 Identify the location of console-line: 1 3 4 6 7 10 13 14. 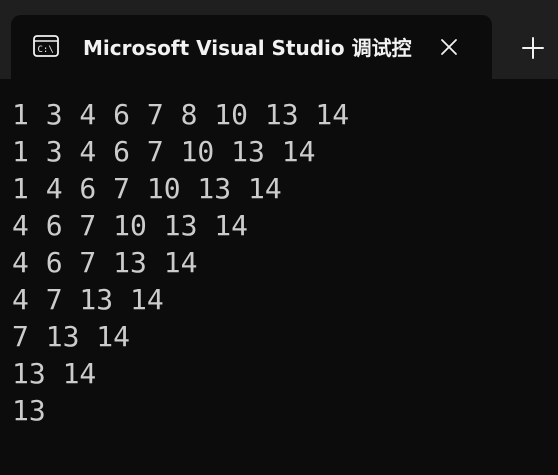
(164, 151).